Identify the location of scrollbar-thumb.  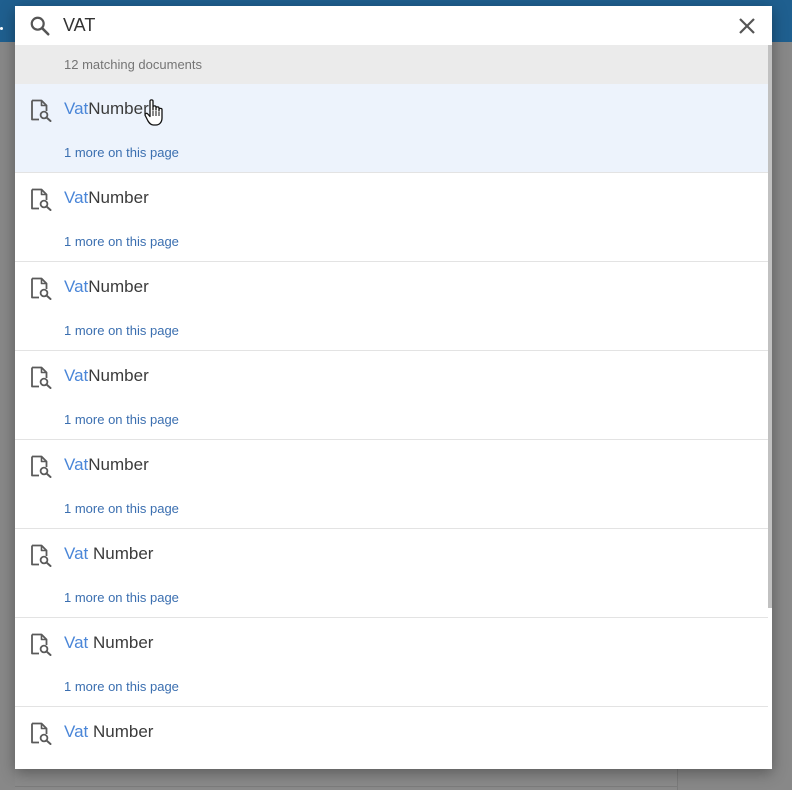
(770, 326).